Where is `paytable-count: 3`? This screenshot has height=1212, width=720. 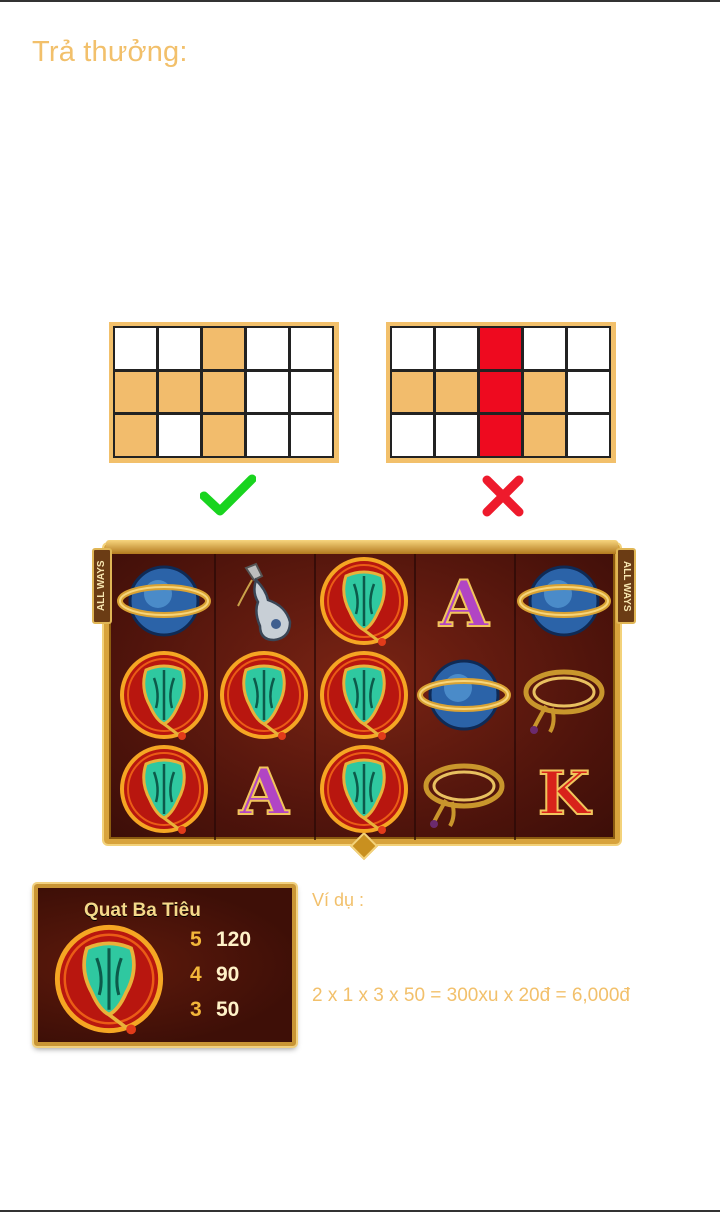 paytable-count: 3 is located at coordinates (196, 1009).